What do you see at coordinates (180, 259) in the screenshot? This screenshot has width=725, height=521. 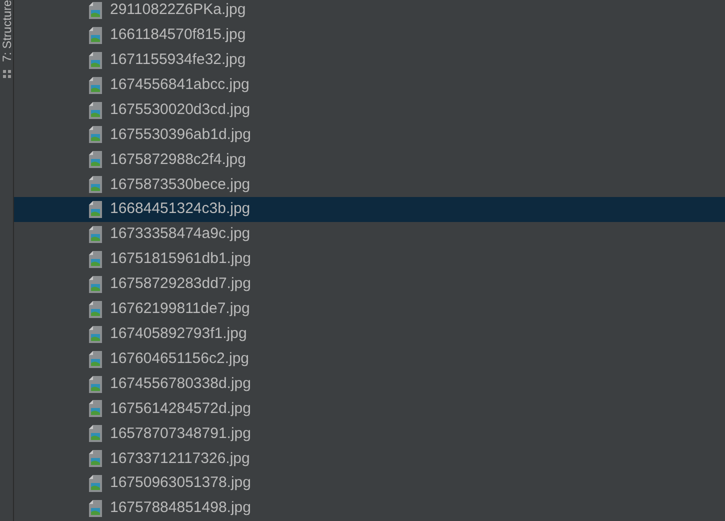 I see `file-name: 16751815961db1.jpg` at bounding box center [180, 259].